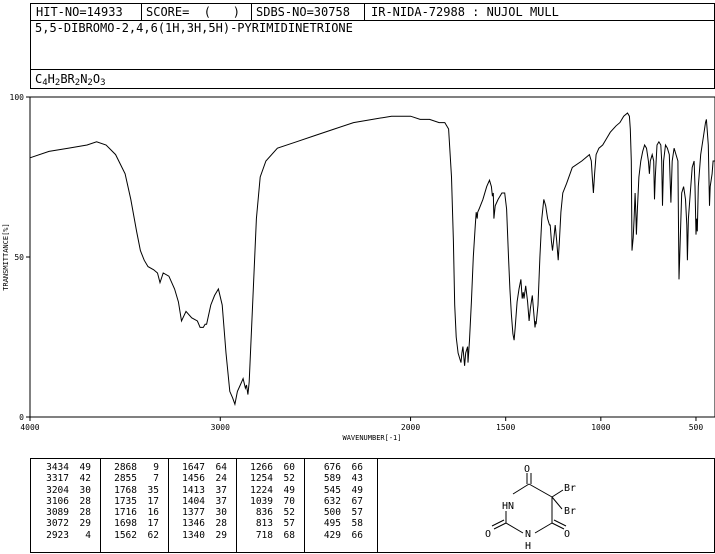 This screenshot has height=554, width=715. I want to click on peak-transmittance: 70, so click(289, 501).